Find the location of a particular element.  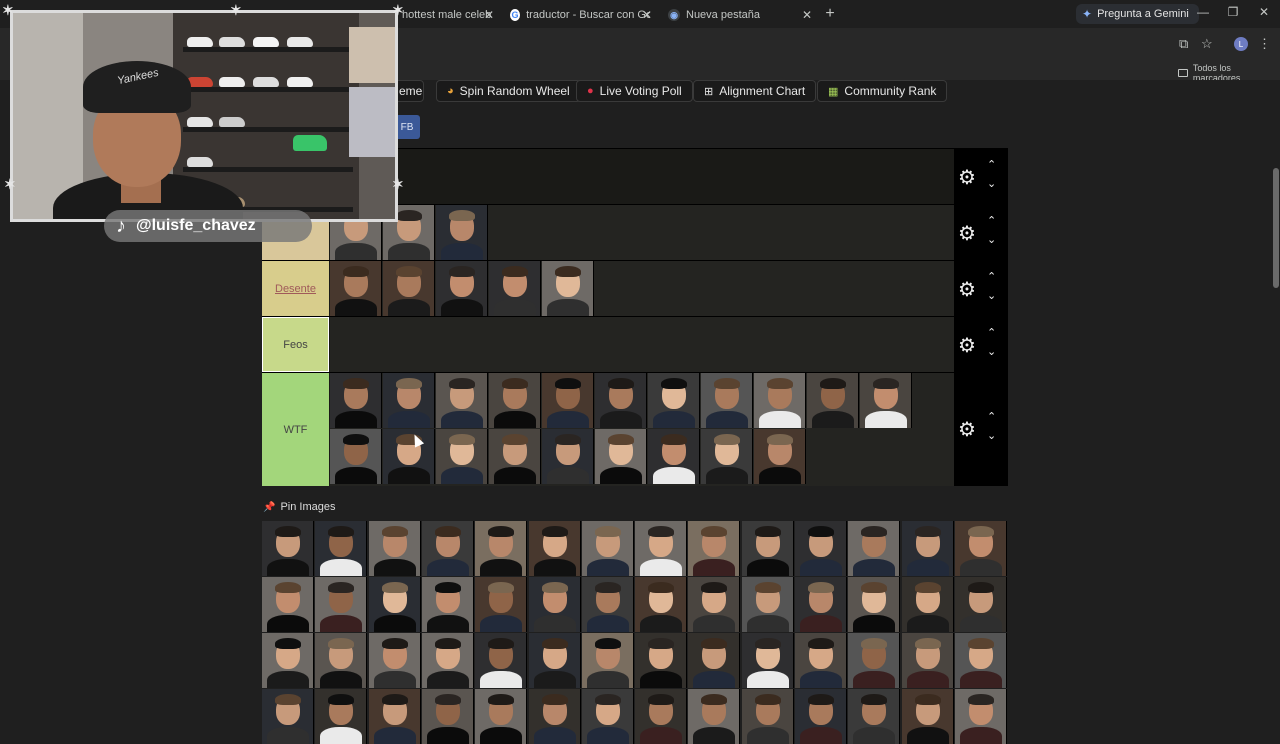

gemini-button: ✦ Pregunta a Gemini is located at coordinates (1137, 14).